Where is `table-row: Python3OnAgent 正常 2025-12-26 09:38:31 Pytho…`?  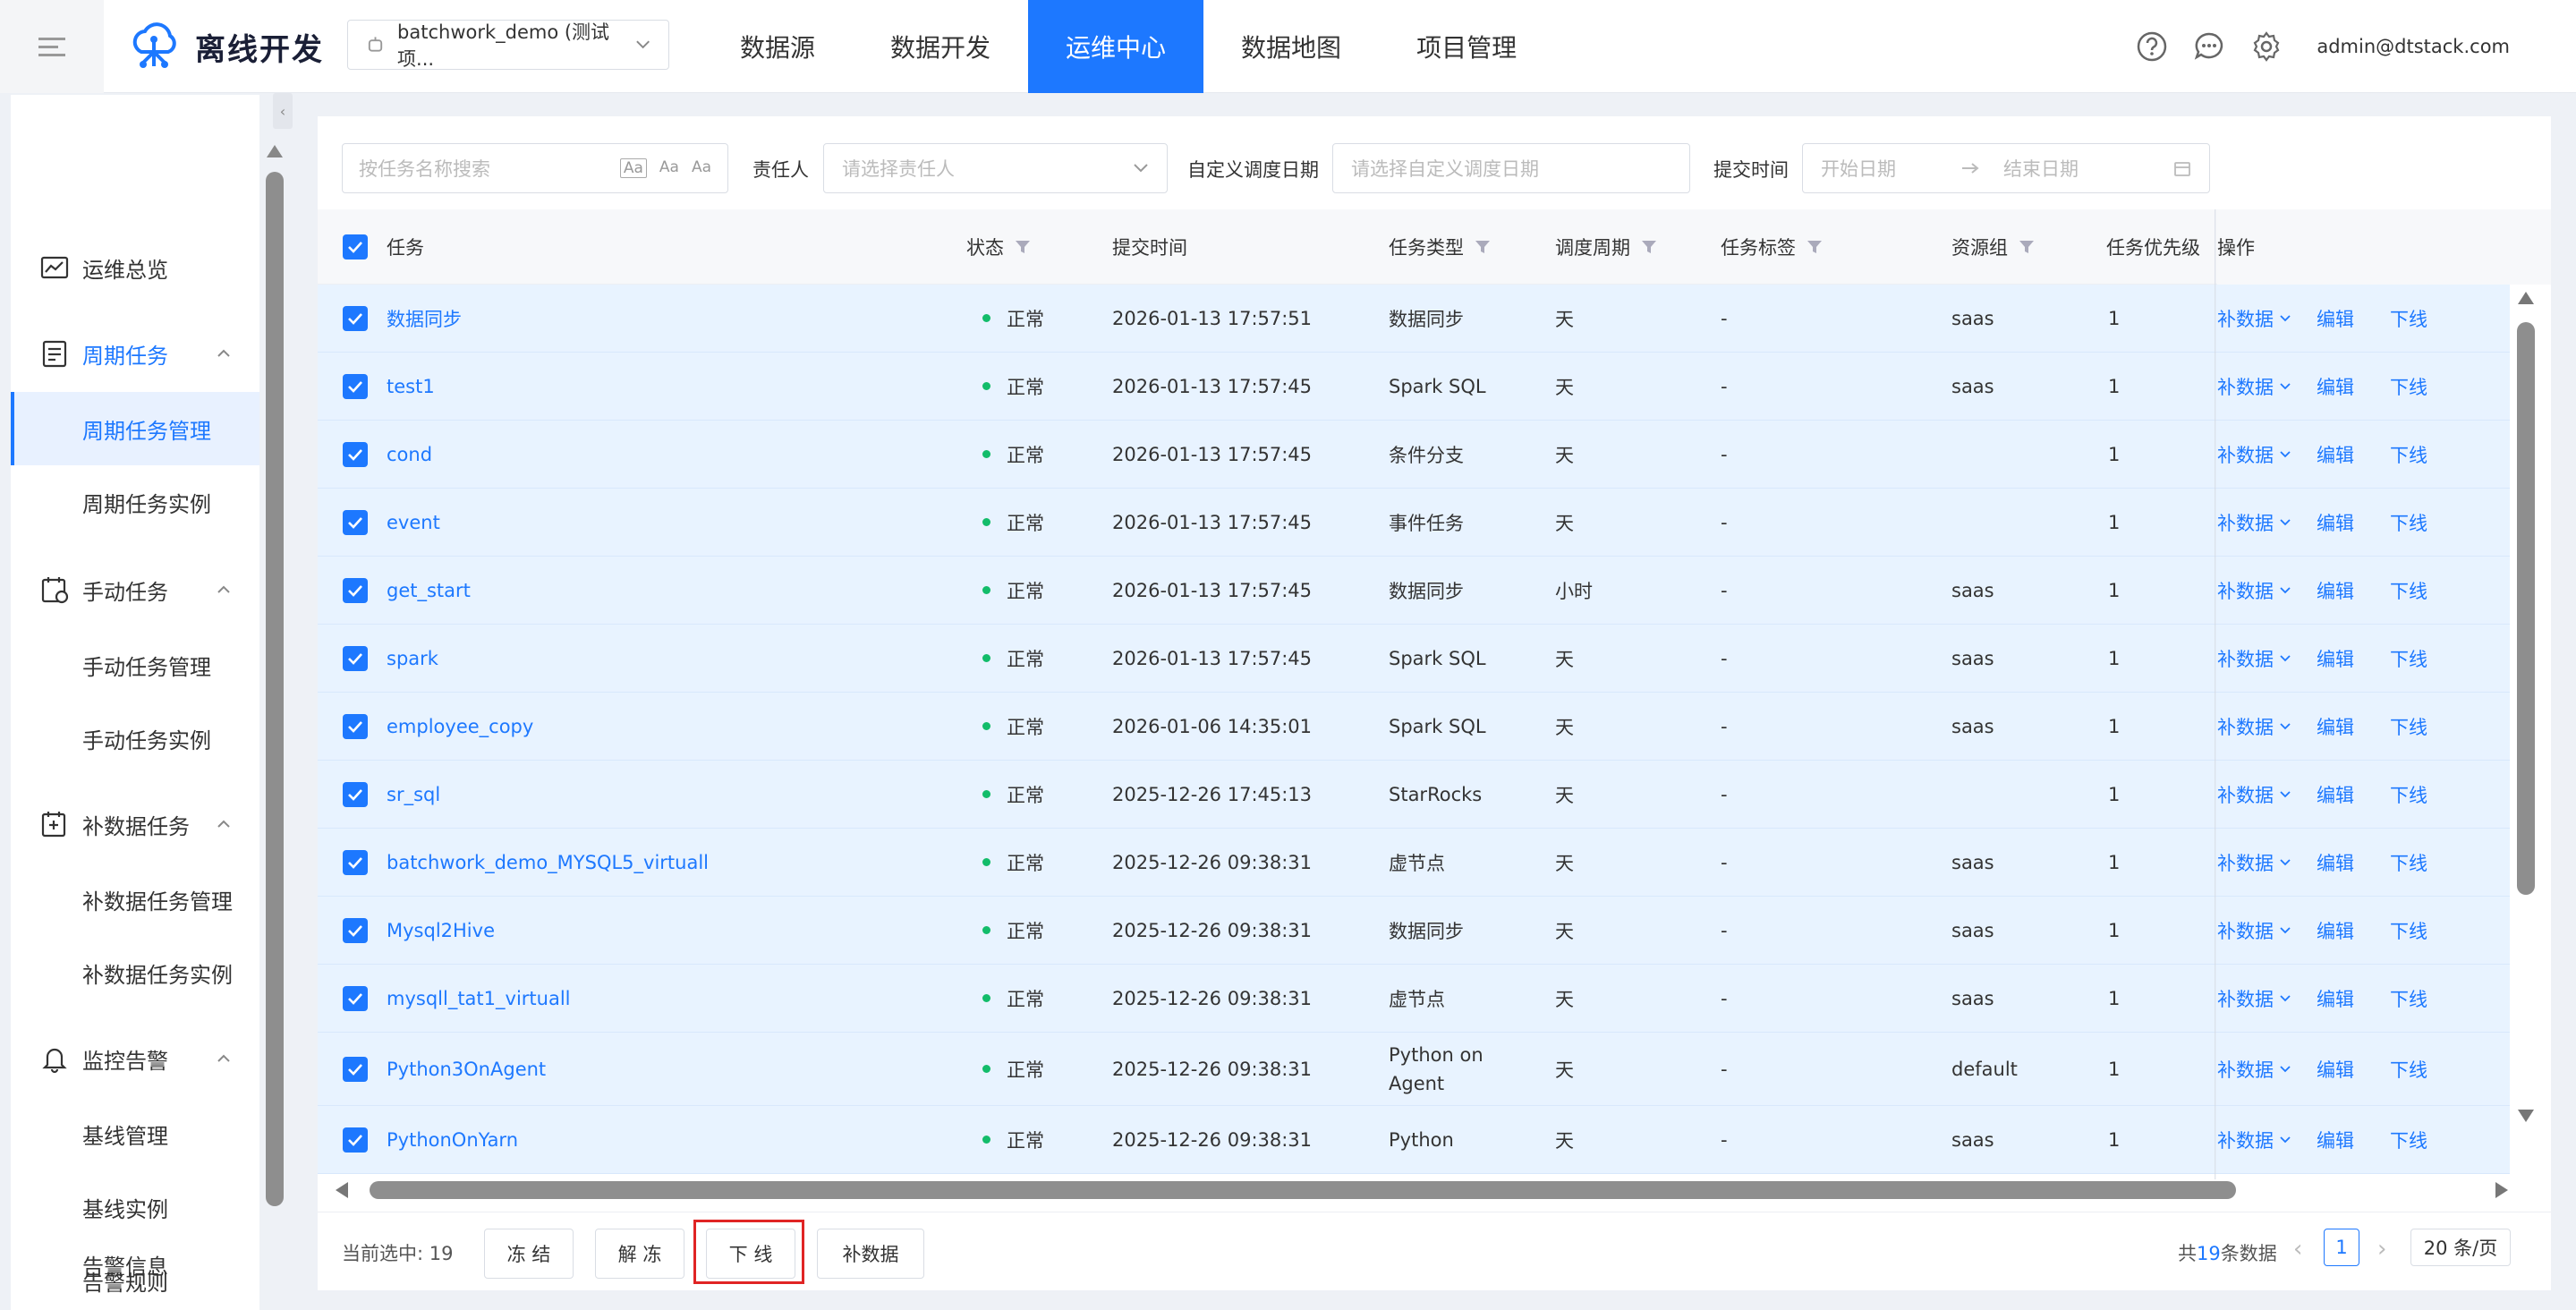
table-row: Python3OnAgent 正常 2025-12-26 09:38:31 Pytho… is located at coordinates (1414, 1069).